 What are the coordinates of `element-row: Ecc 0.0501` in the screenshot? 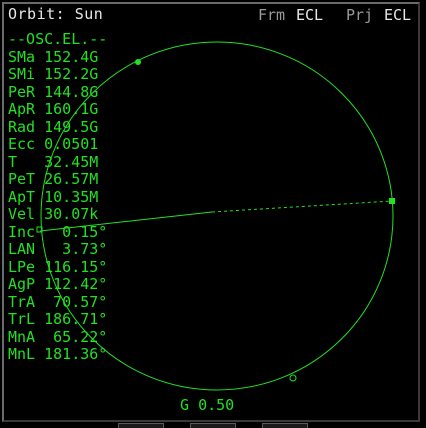 It's located at (57, 144).